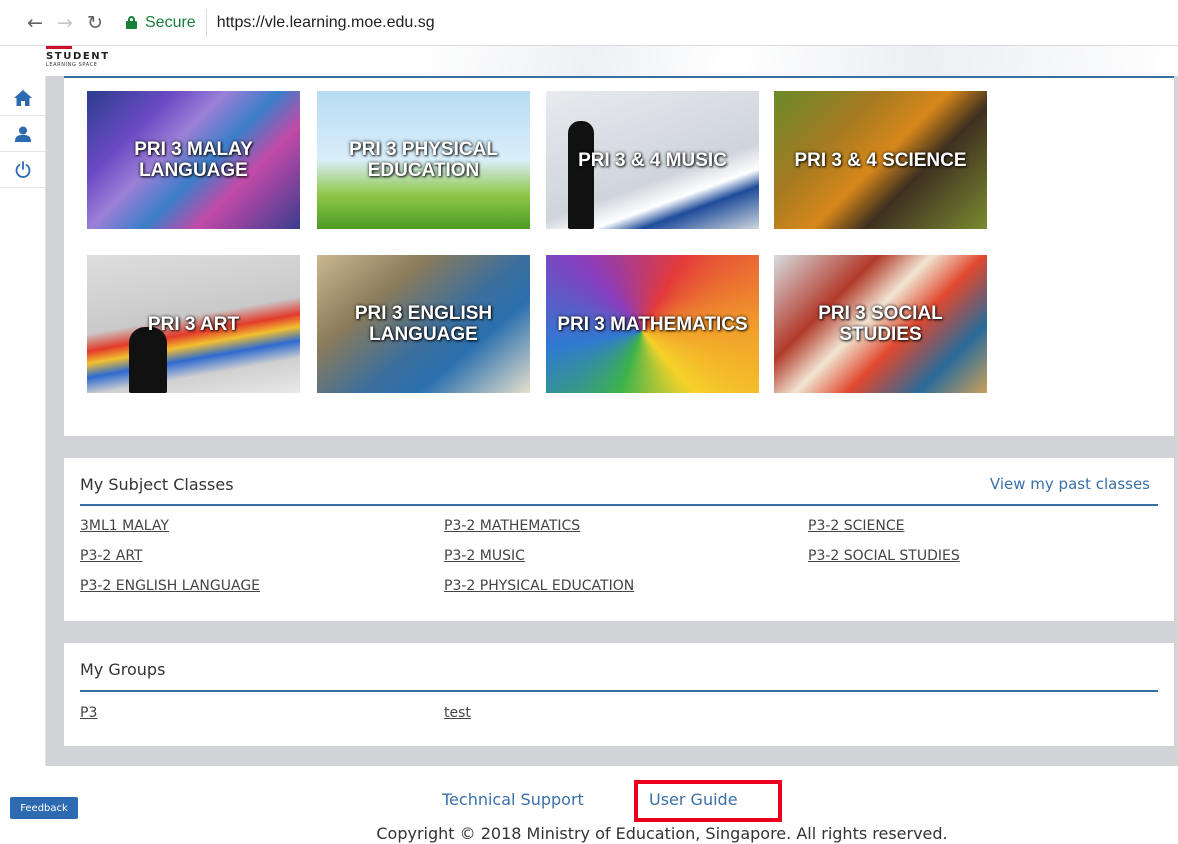 This screenshot has width=1178, height=844. I want to click on class-link: P3-2 SCIENCE, so click(856, 526).